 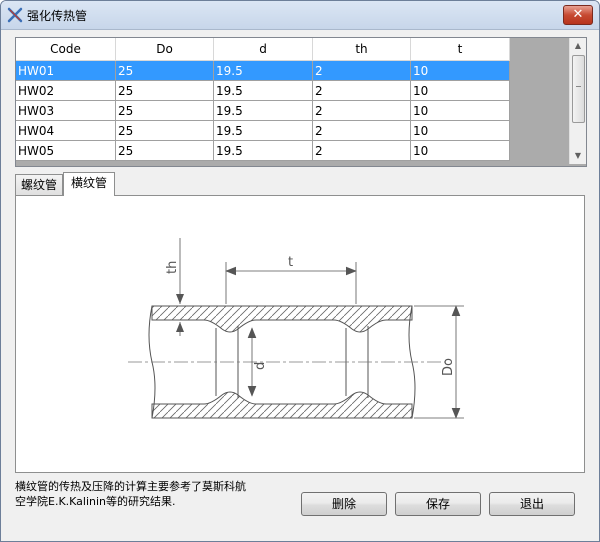 I want to click on cell-code: HW05, so click(x=66, y=150).